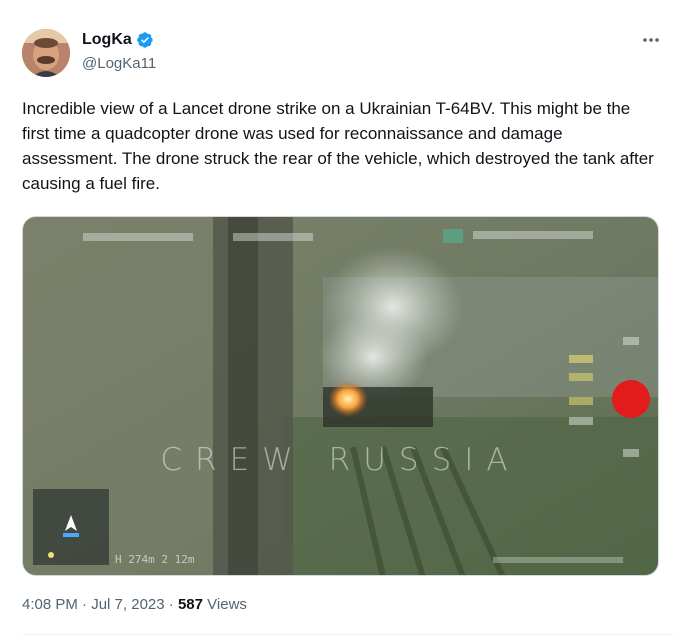 The width and height of the screenshot is (696, 638). I want to click on avatar-image, so click(46, 53).